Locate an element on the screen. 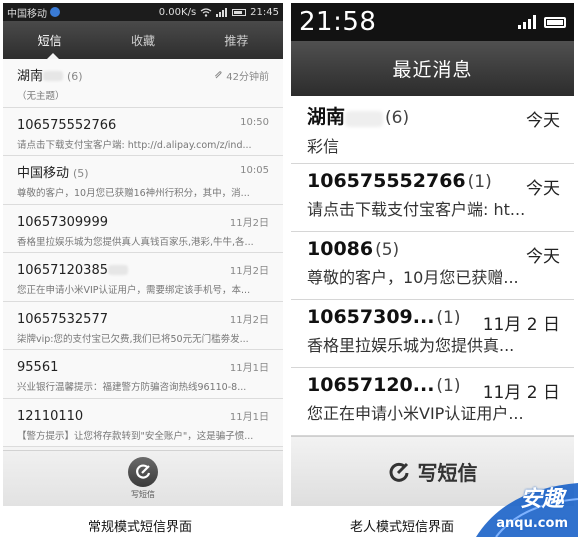  tab-favorites: 收藏 is located at coordinates (142, 40).